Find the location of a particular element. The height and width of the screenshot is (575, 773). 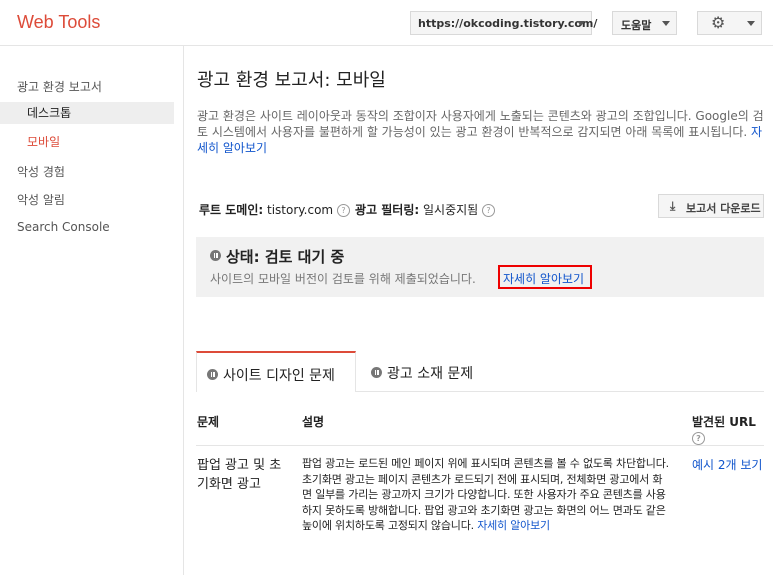

column-header-urls-label: 발견된 URL is located at coordinates (724, 422).